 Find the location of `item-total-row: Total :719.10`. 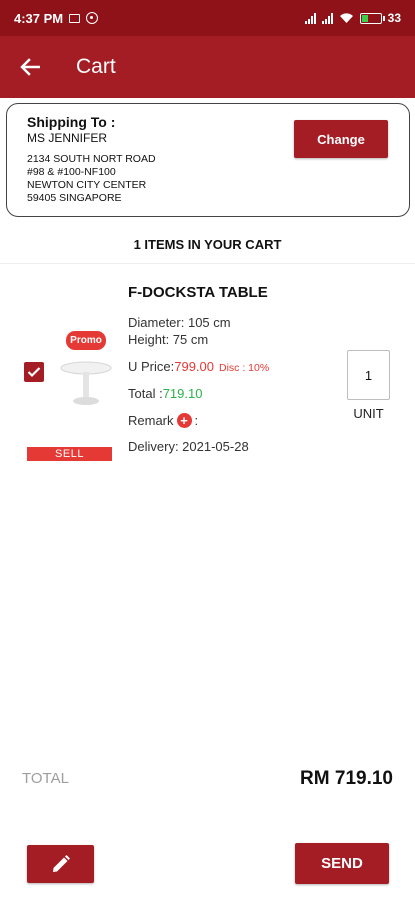

item-total-row: Total :719.10 is located at coordinates (233, 393).